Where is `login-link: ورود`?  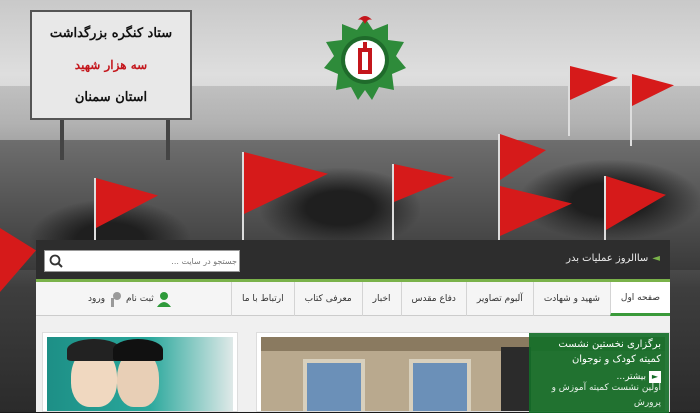
login-link: ورود is located at coordinates (105, 299).